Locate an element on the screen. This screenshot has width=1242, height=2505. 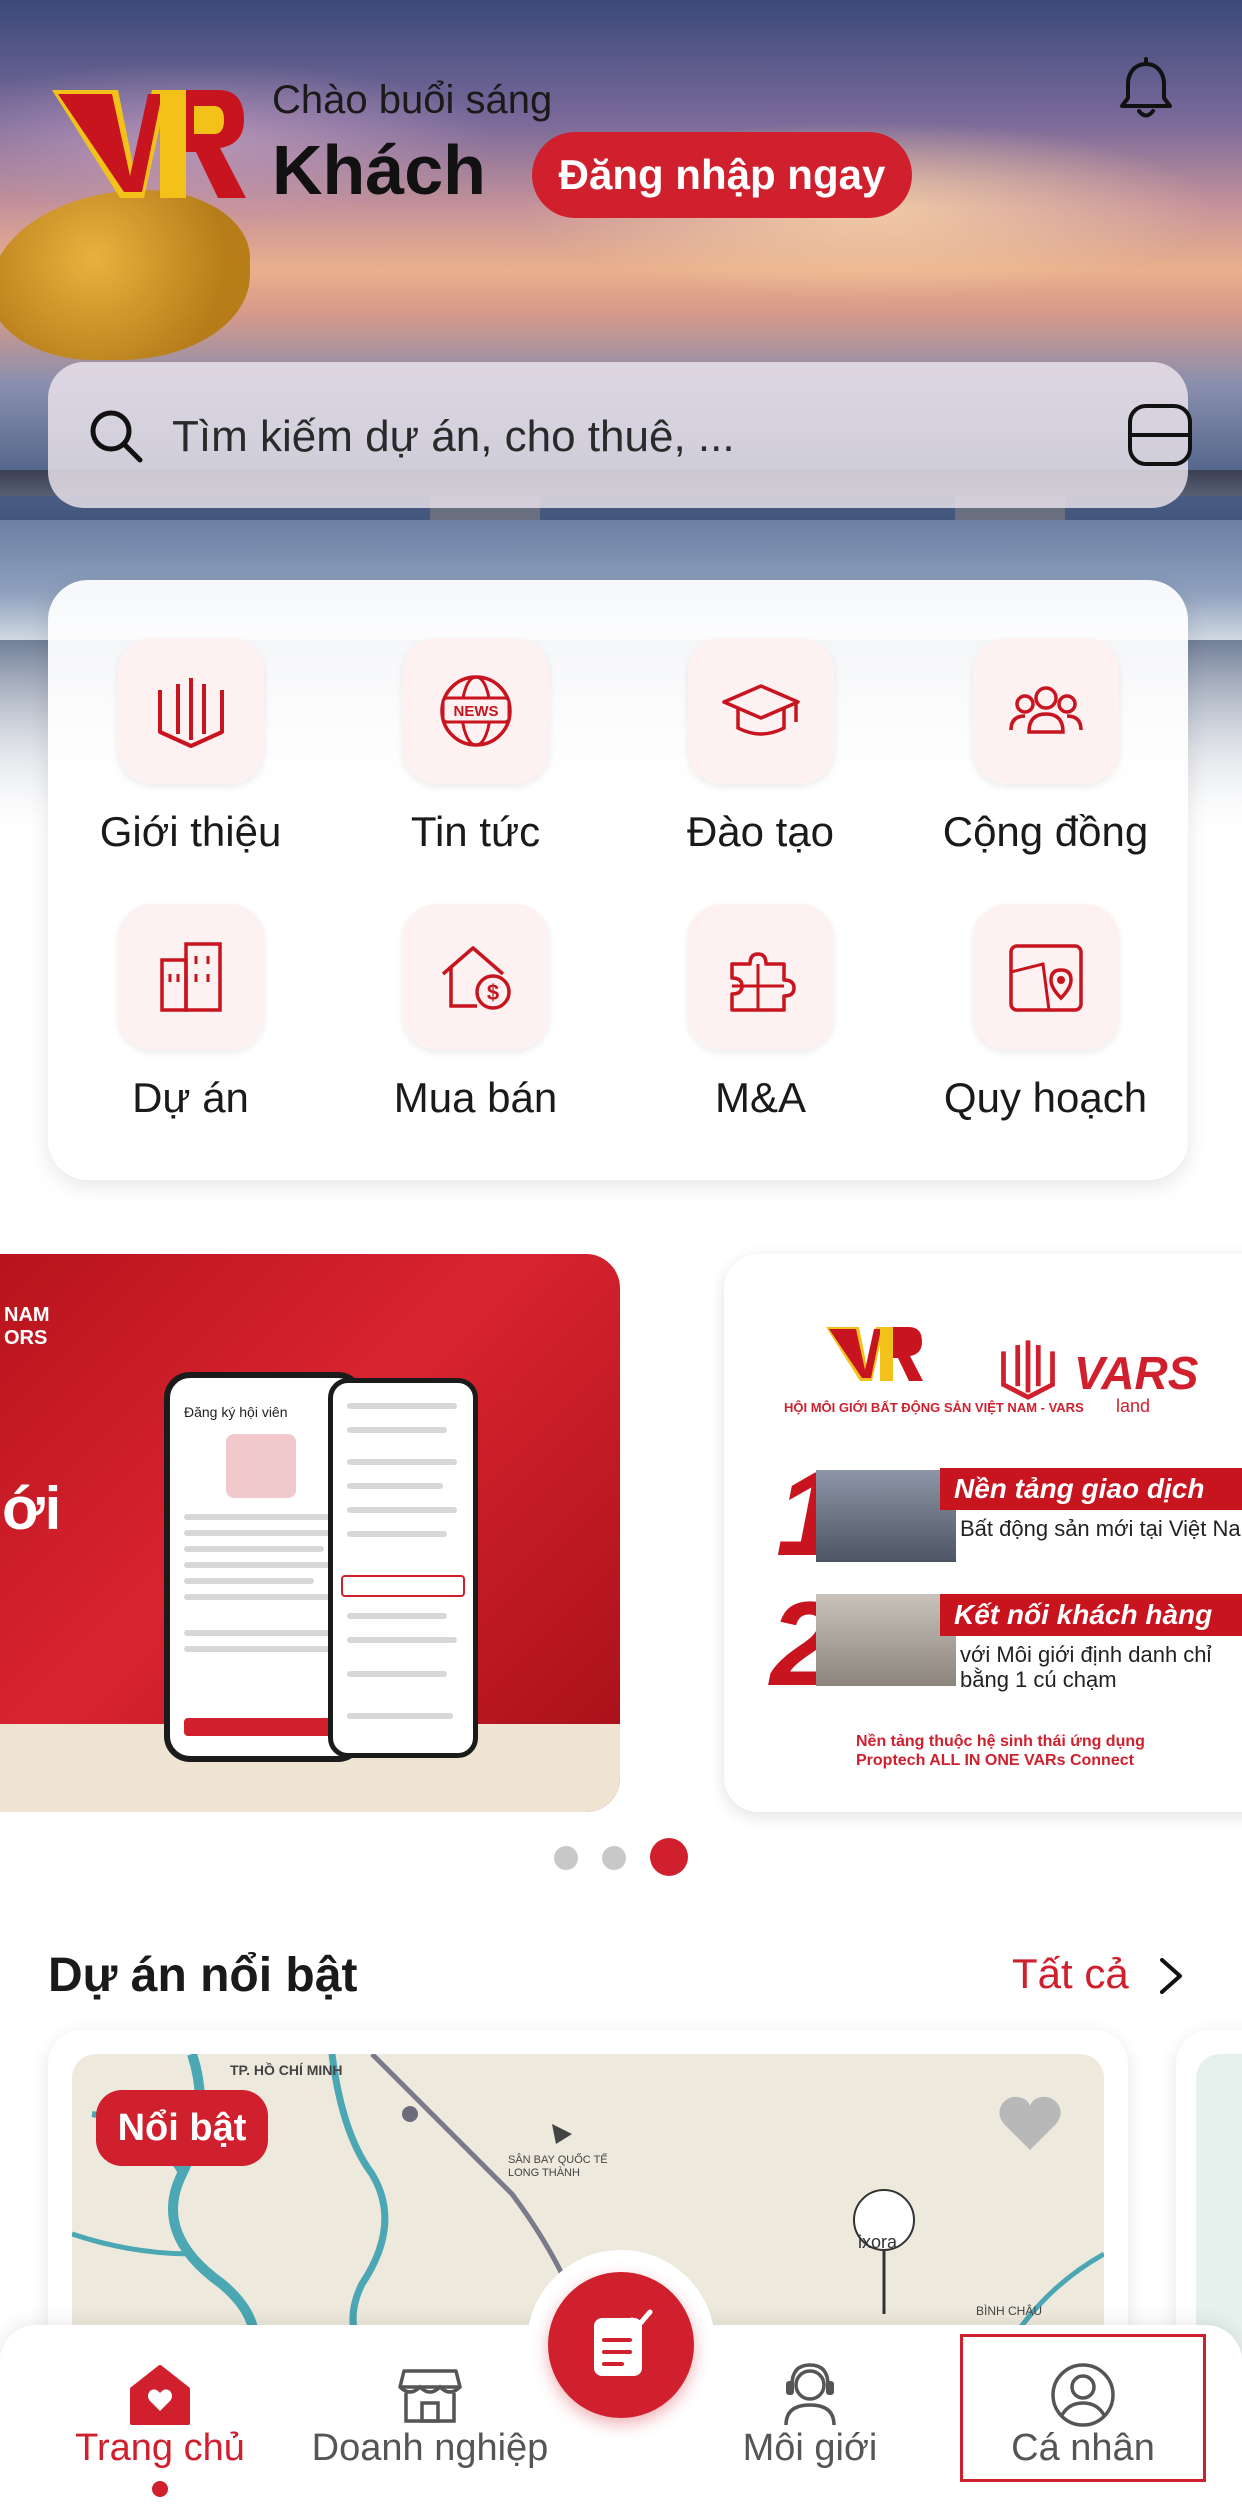
tab-label: Doanh nghiệp is located at coordinates (430, 2448).